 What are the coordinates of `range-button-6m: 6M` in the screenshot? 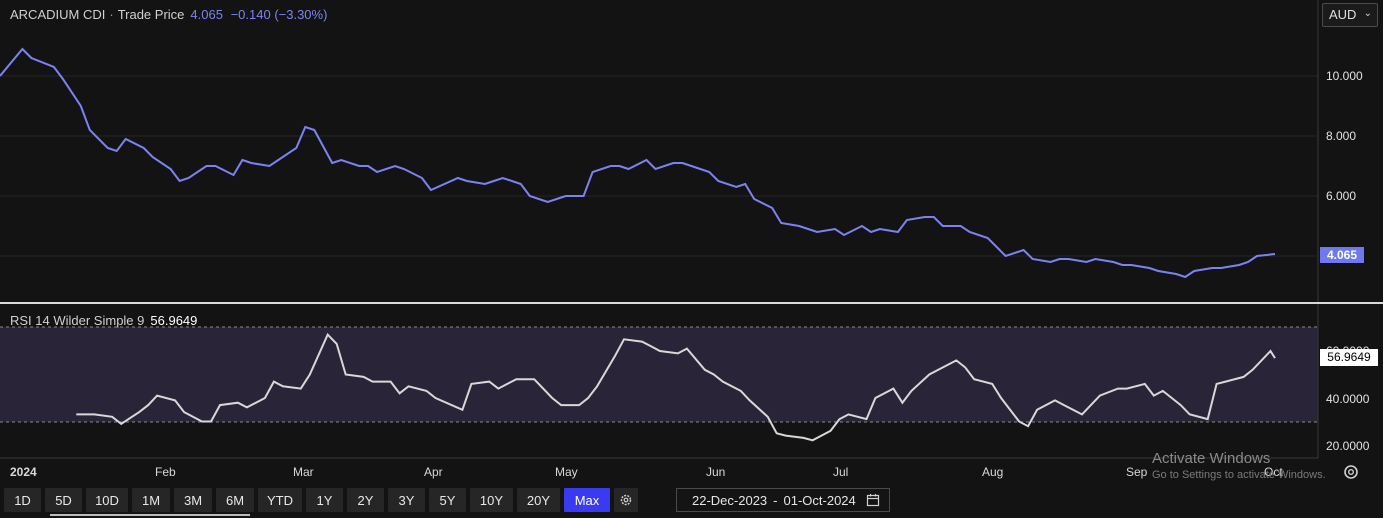 It's located at (235, 500).